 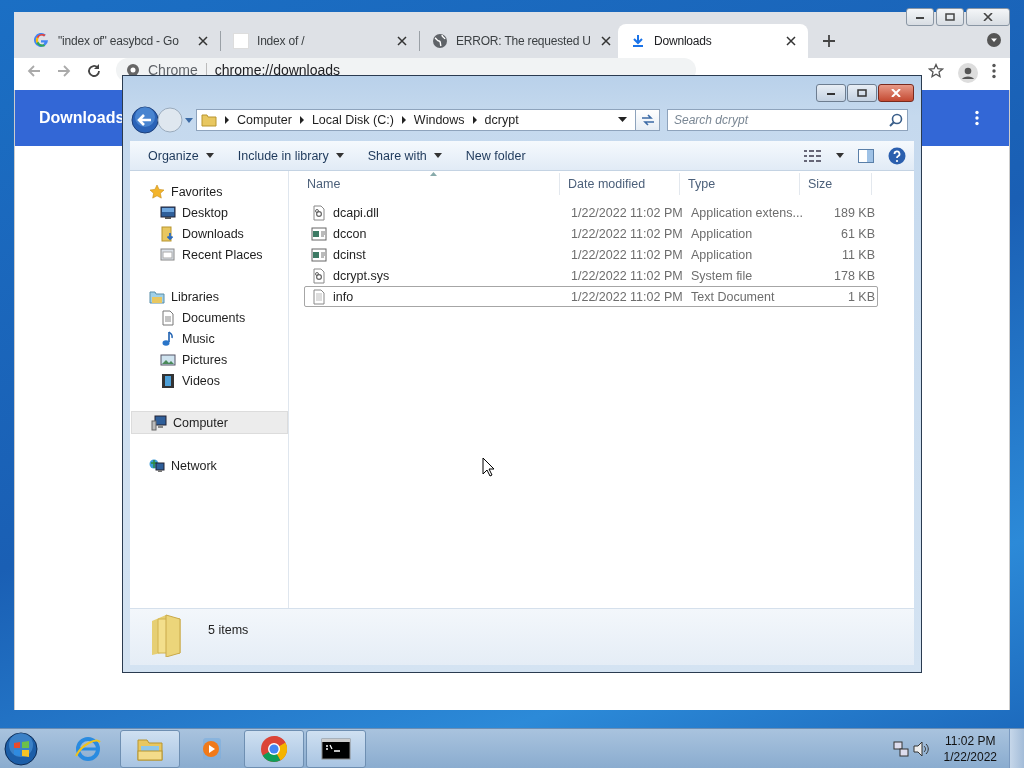 I want to click on document-icon, so click(x=168, y=317).